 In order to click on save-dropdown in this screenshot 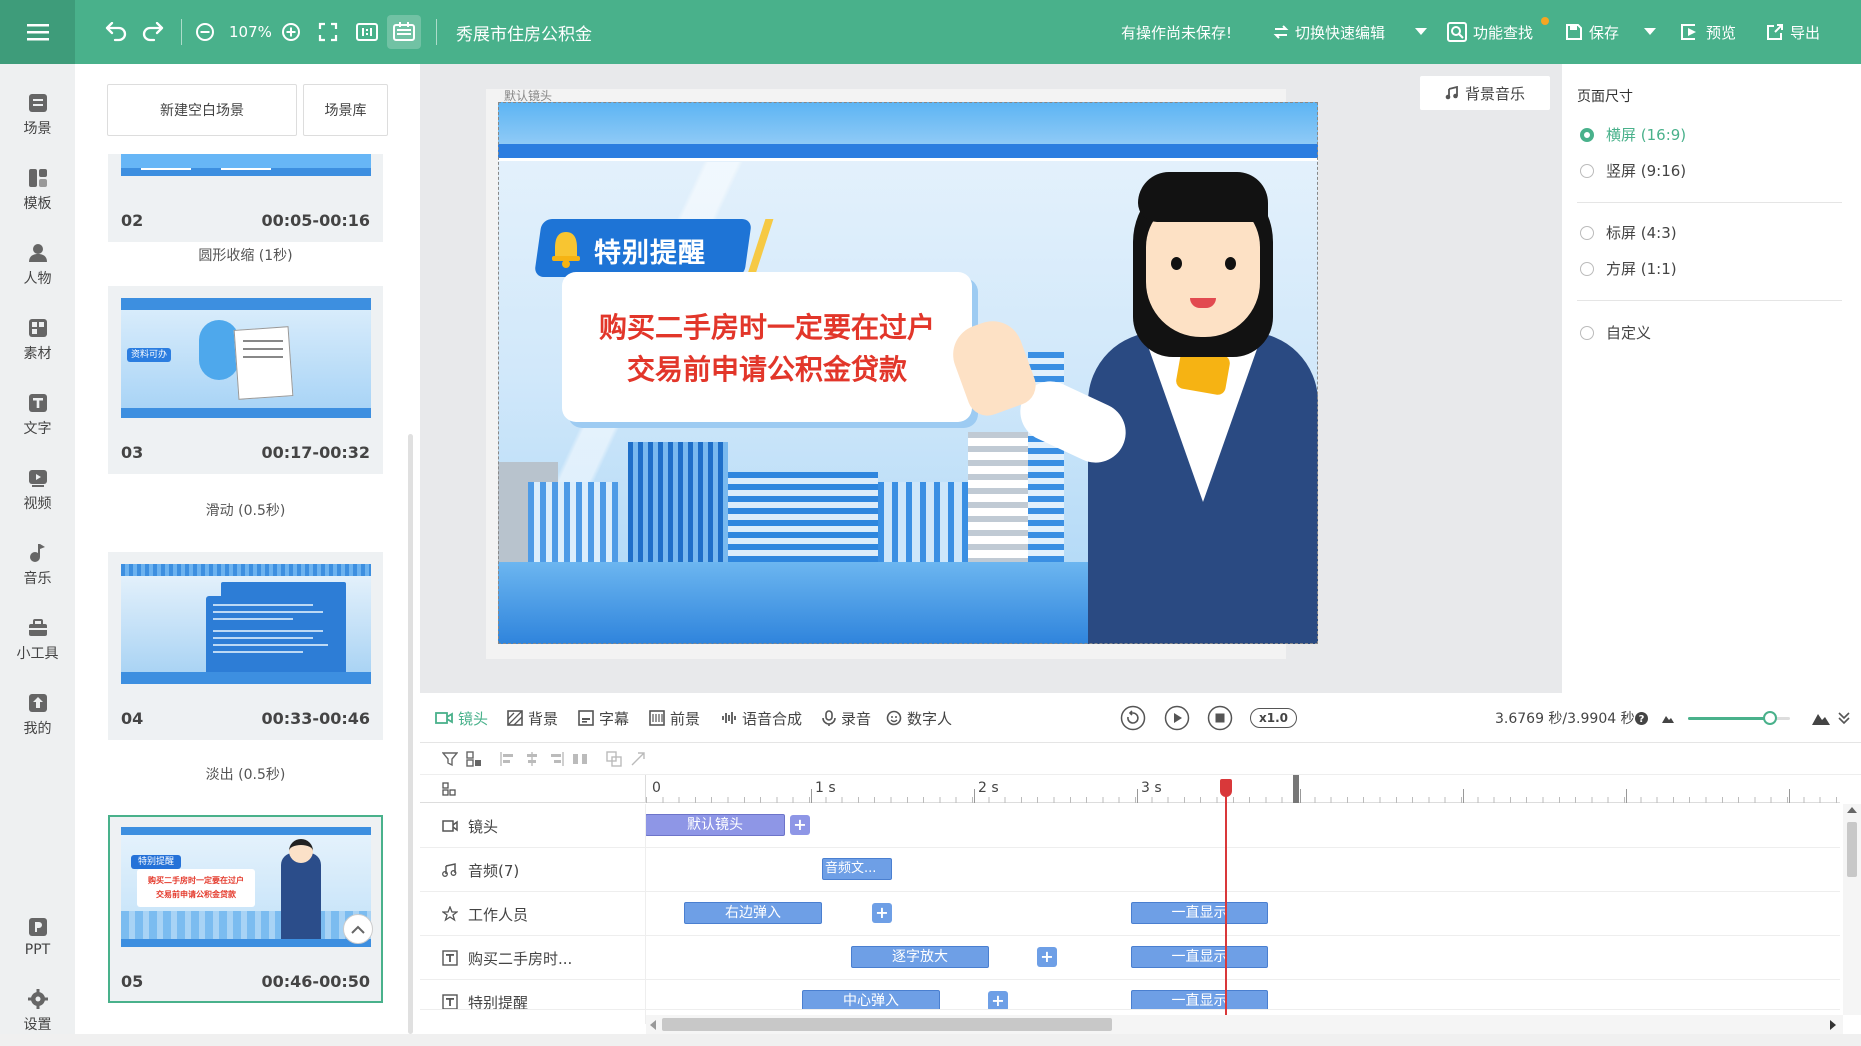, I will do `click(1650, 32)`.